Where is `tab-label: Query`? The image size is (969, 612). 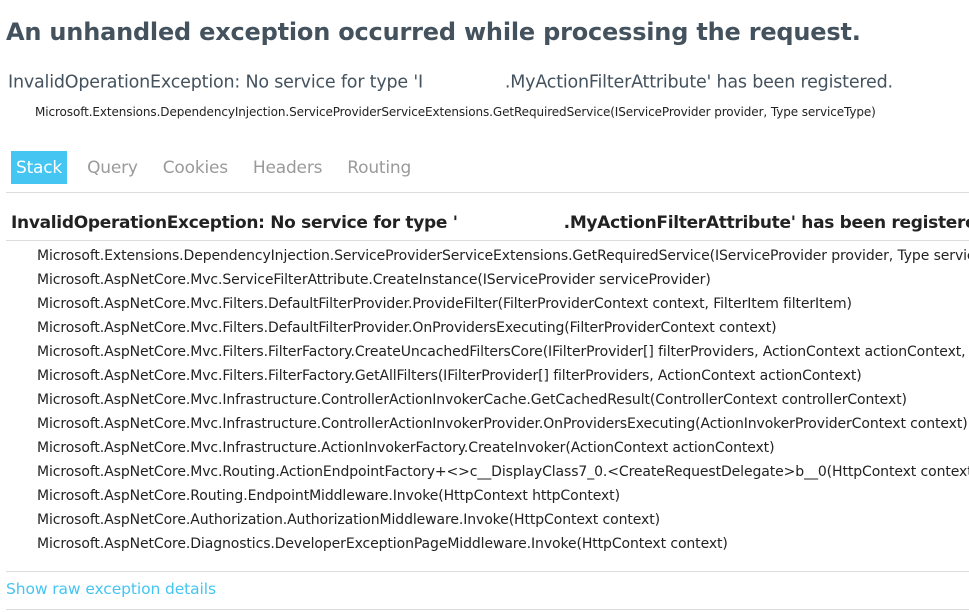
tab-label: Query is located at coordinates (112, 167).